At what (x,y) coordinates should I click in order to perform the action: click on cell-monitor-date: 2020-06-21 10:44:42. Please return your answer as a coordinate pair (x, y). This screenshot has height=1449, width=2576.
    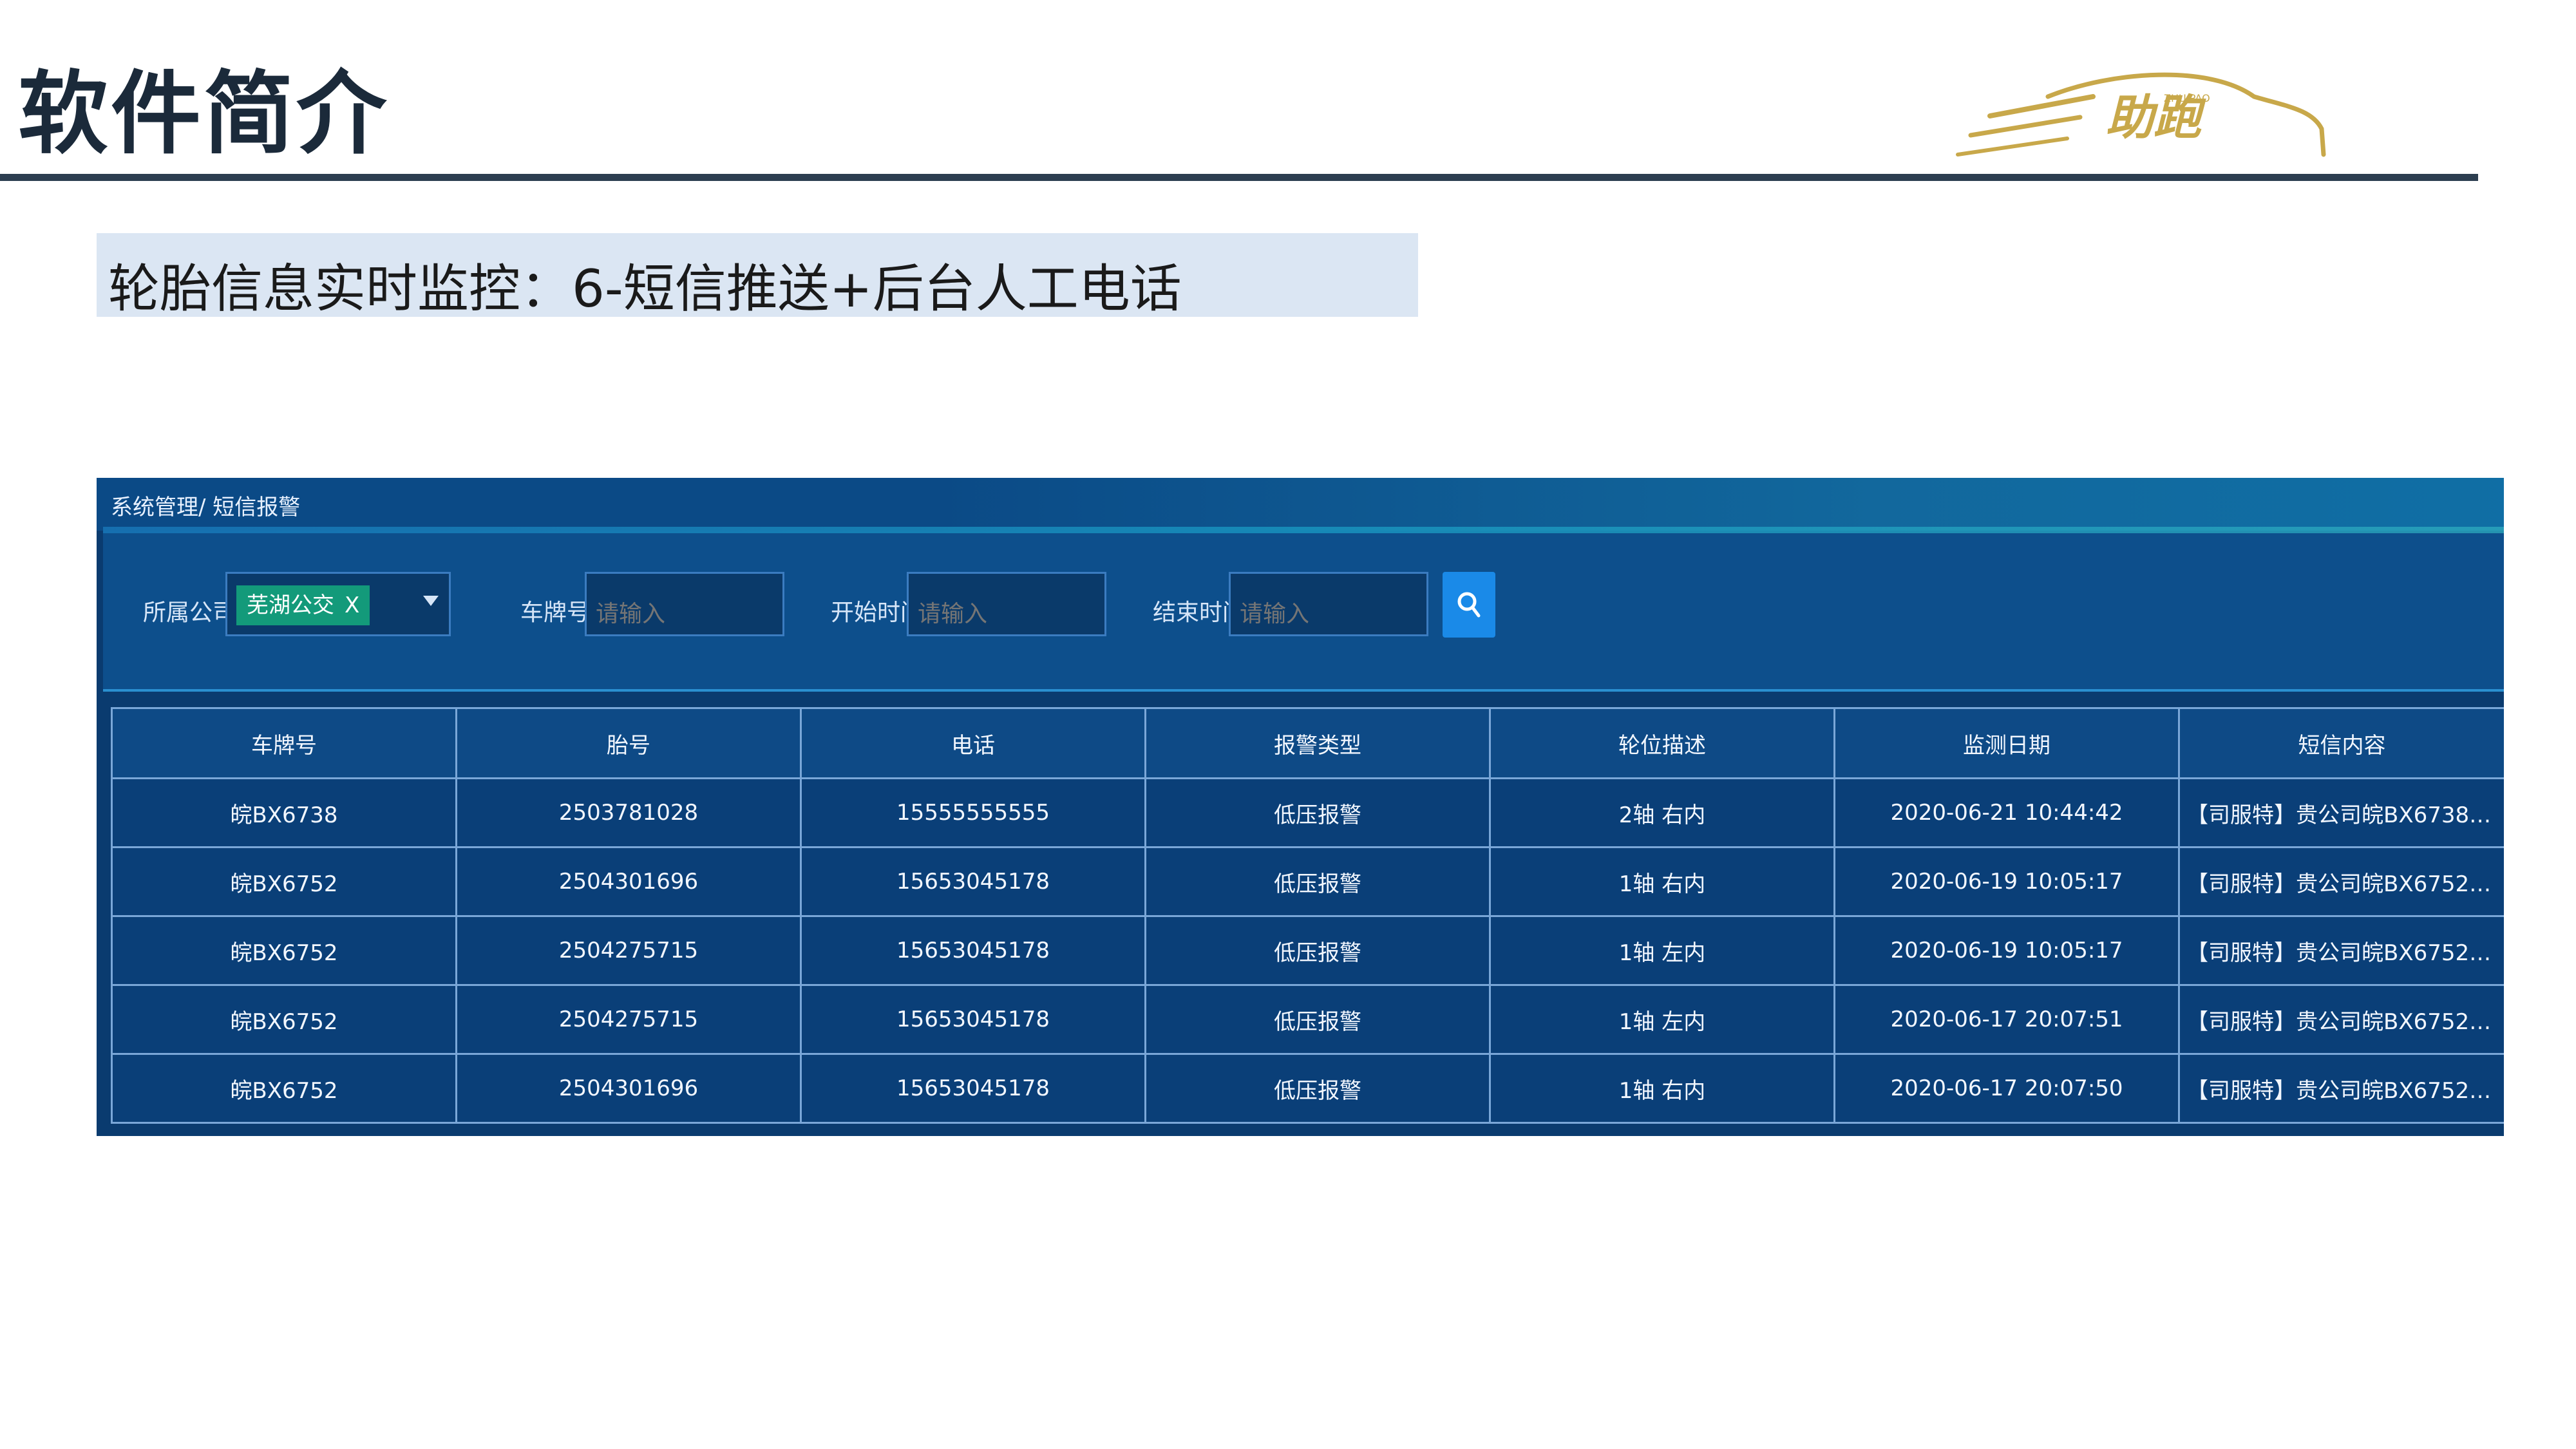
    Looking at the image, I should click on (2006, 813).